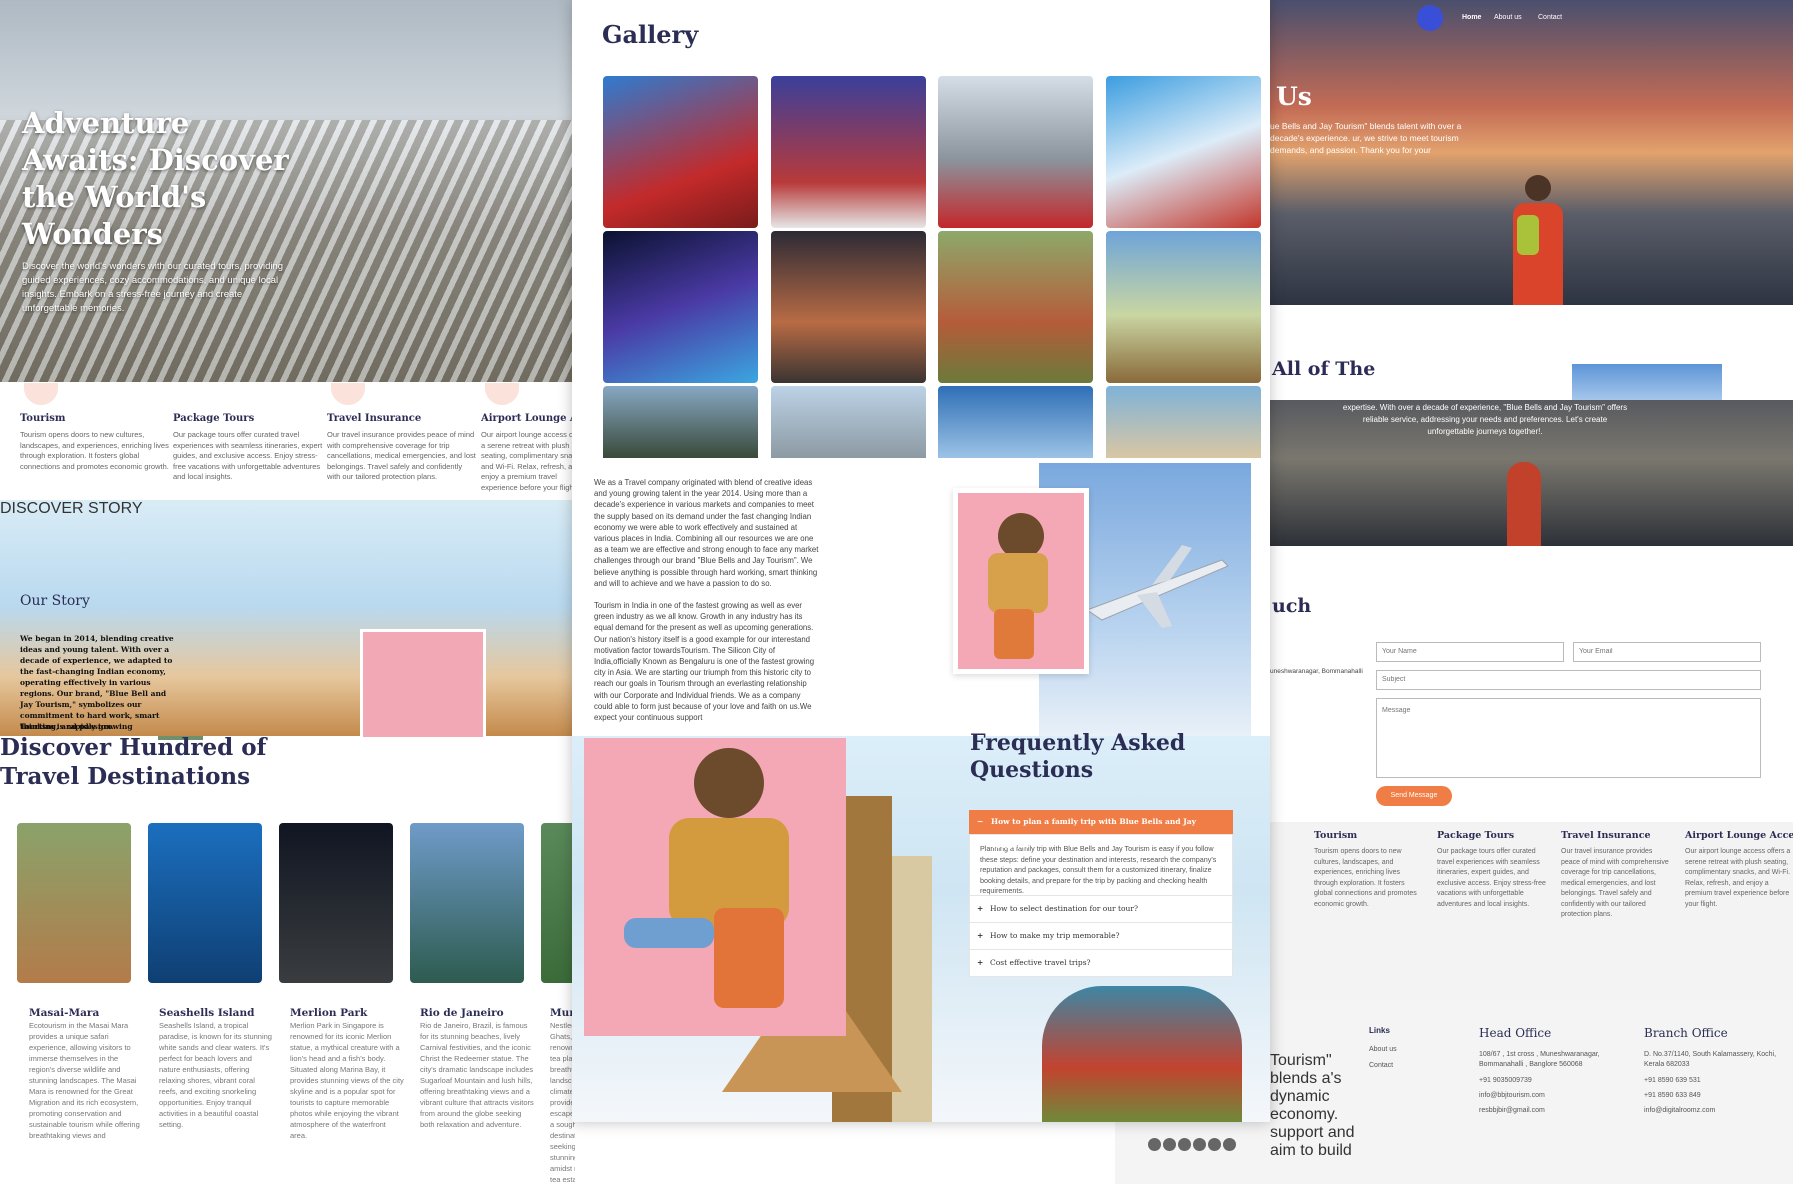 The height and width of the screenshot is (1204, 1793). I want to click on minus-icon: −, so click(980, 821).